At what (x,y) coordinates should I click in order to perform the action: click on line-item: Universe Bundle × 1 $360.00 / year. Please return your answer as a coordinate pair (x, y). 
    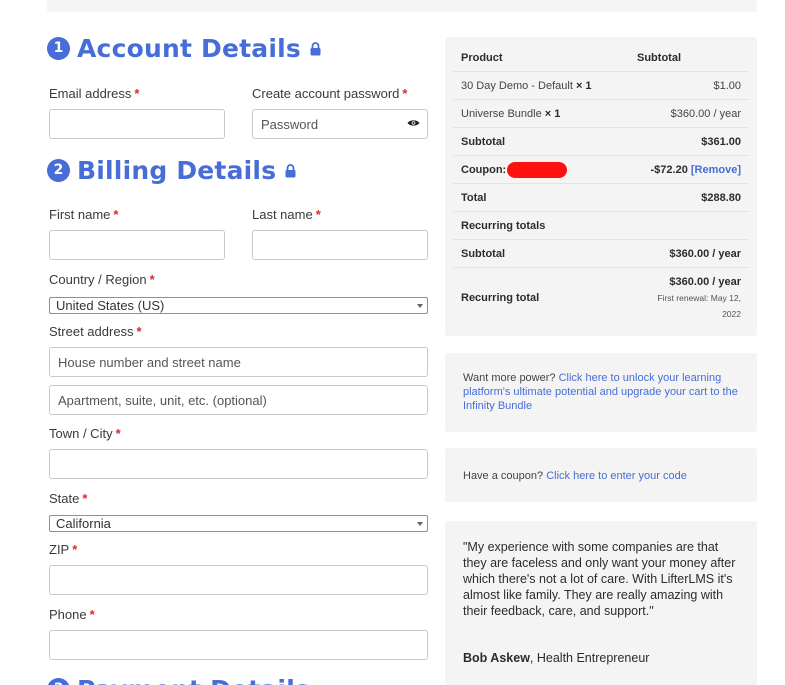
    Looking at the image, I should click on (601, 114).